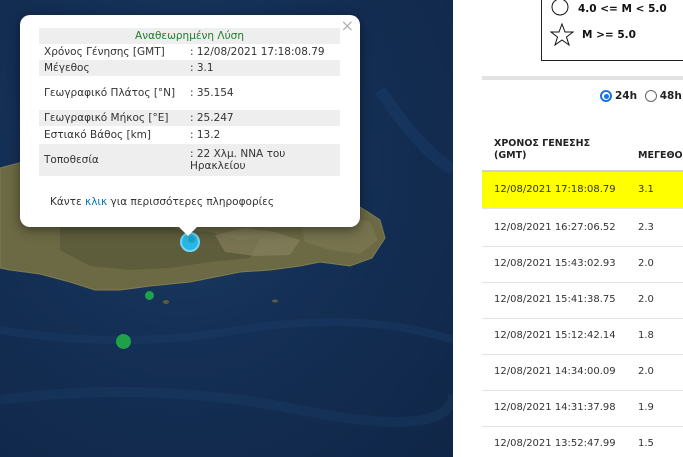 This screenshot has height=457, width=683. I want to click on legend-label: 4.0 <= M < 5.0, so click(622, 9).